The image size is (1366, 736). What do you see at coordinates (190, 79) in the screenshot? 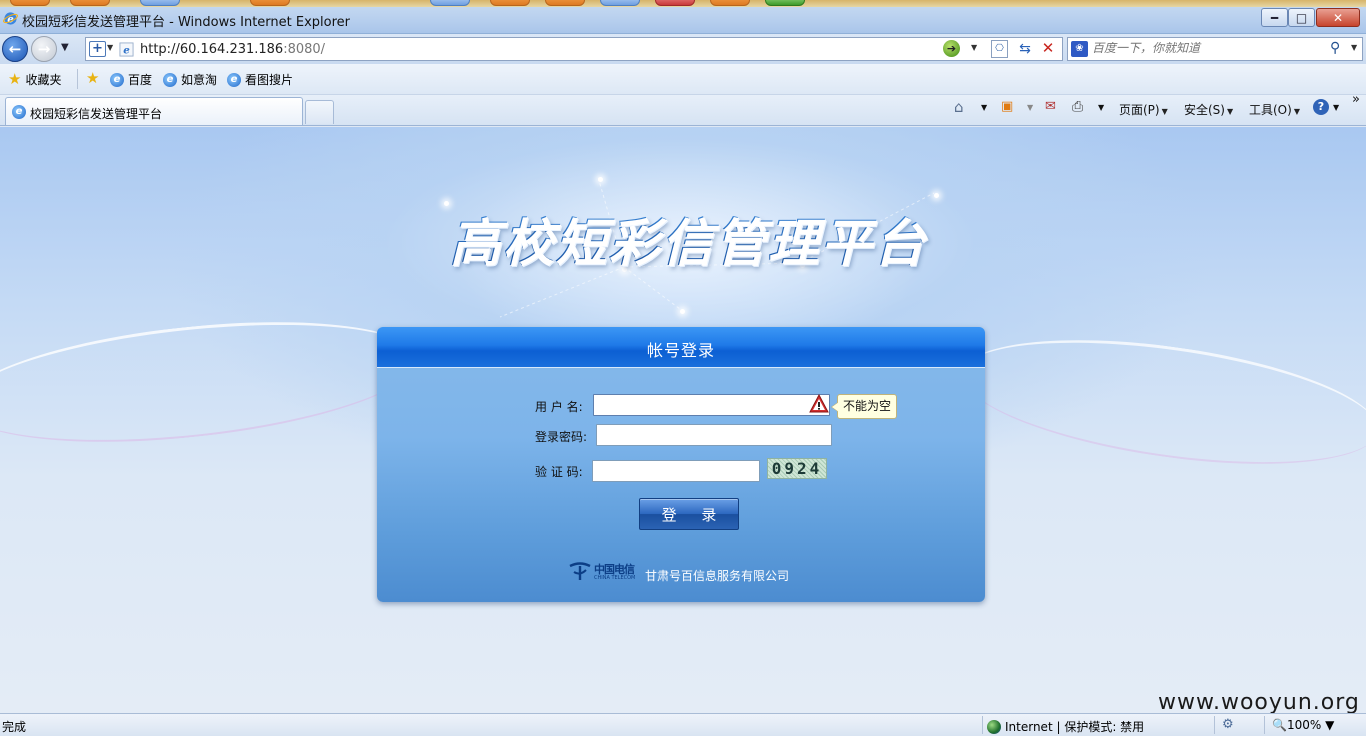
I see `favorite-link-ruyitao: e 如意淘` at bounding box center [190, 79].